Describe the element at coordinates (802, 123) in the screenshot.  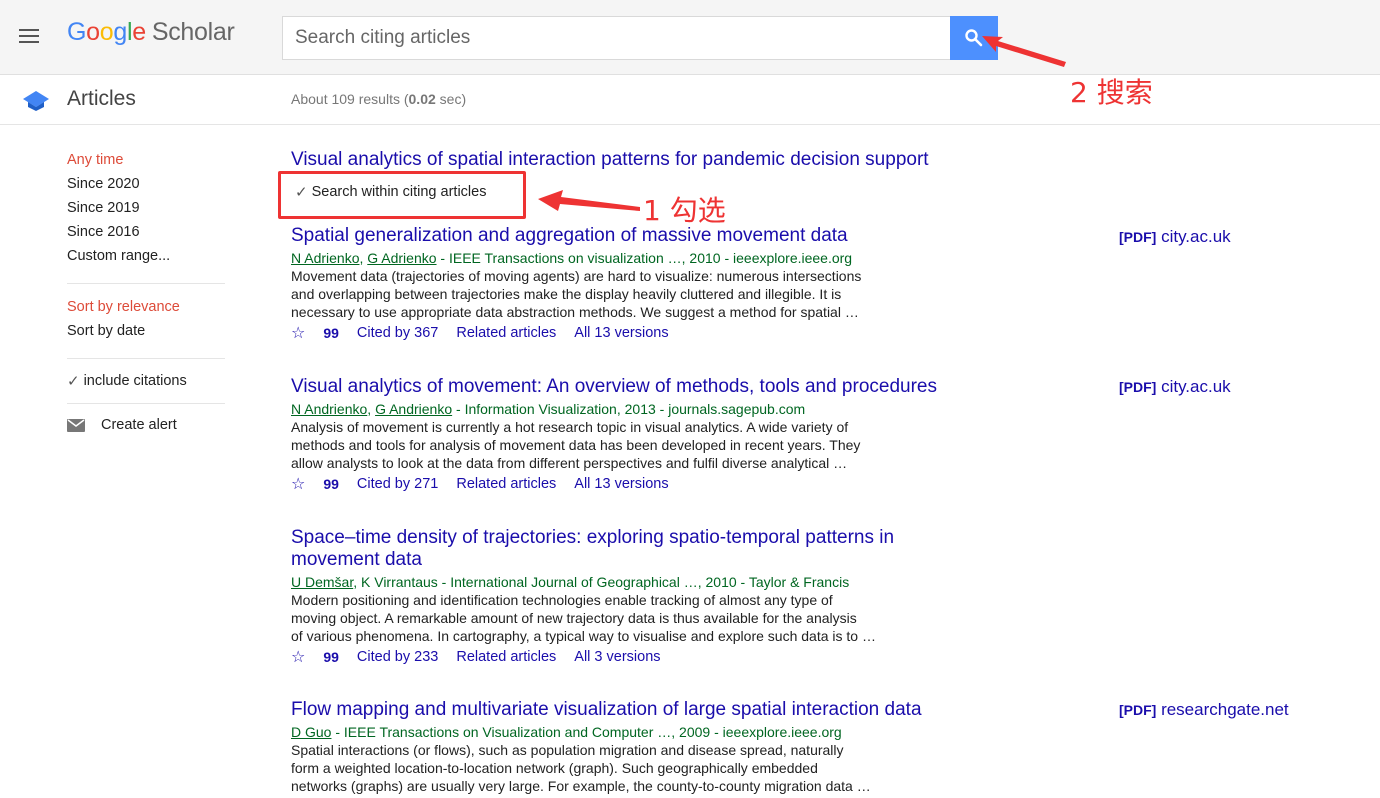
I see `annotation-overlay` at that location.